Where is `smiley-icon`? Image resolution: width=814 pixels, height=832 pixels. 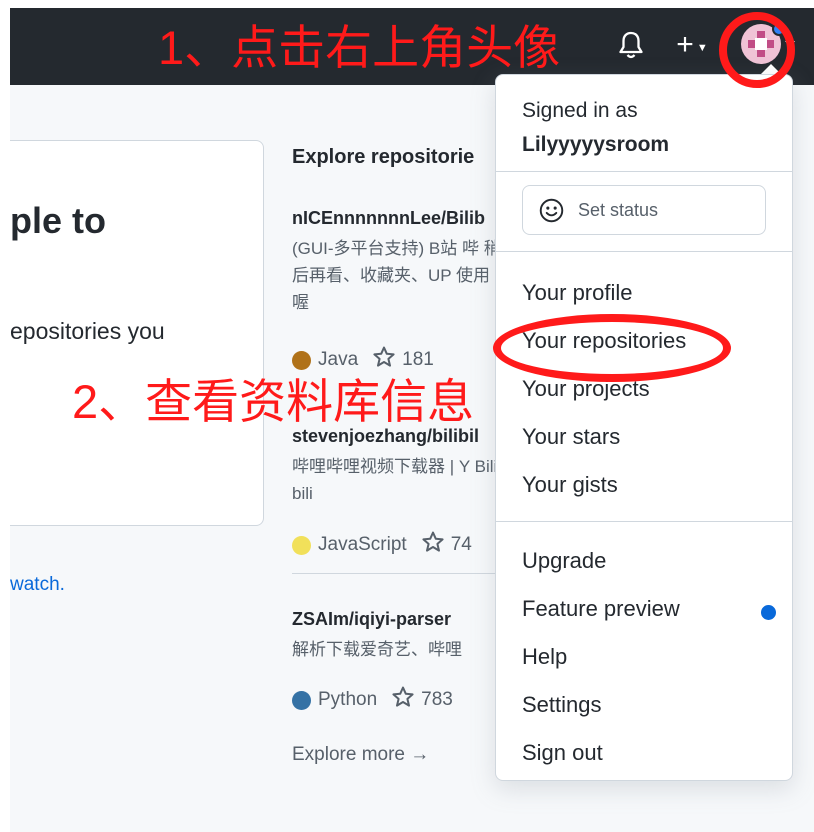 smiley-icon is located at coordinates (551, 210).